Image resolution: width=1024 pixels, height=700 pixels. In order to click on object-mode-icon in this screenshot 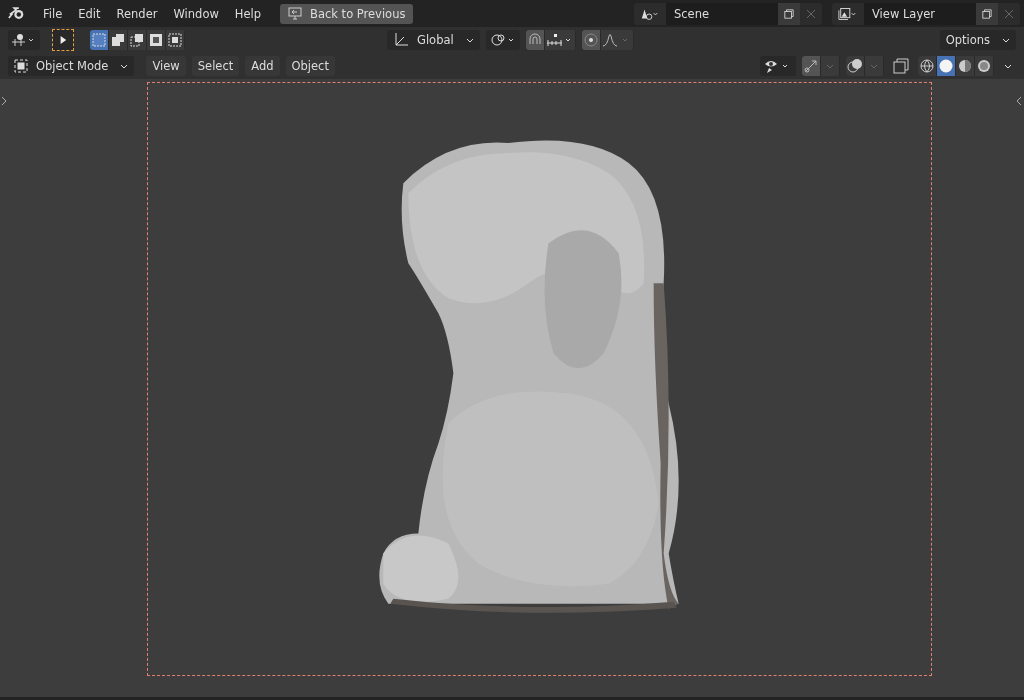, I will do `click(21, 66)`.